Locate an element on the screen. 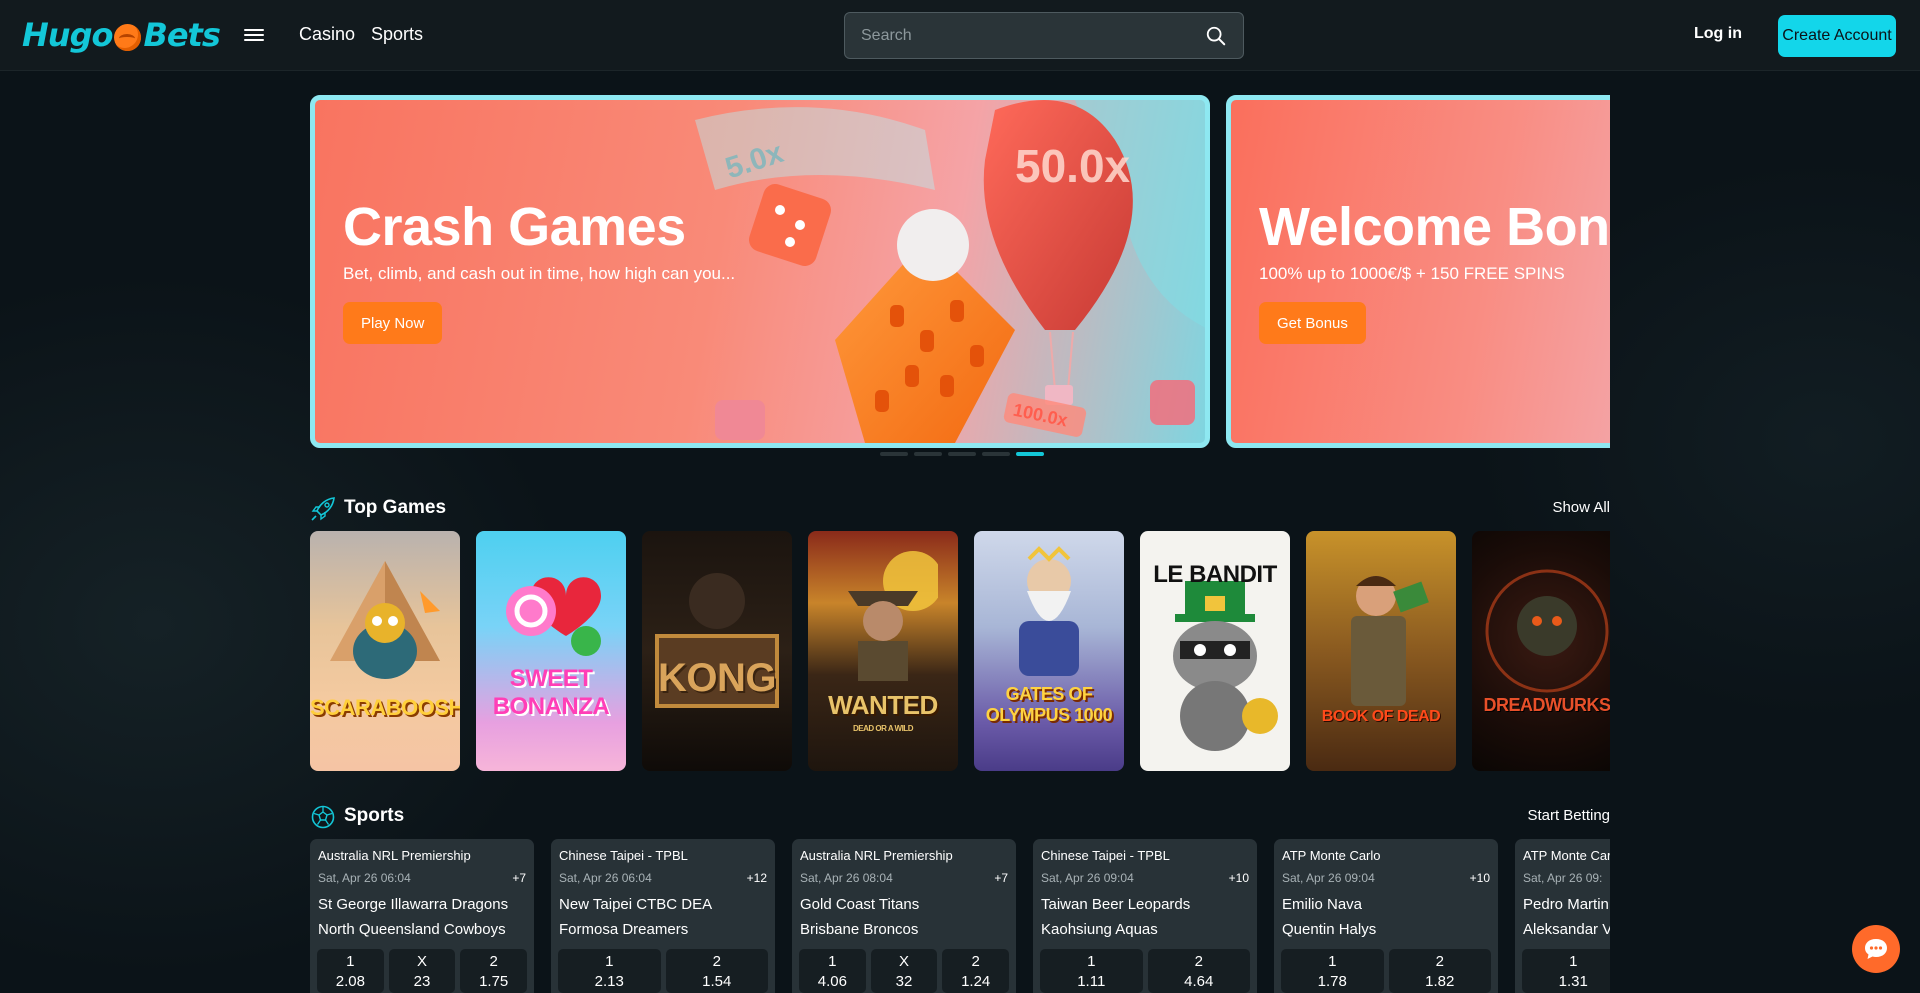 The width and height of the screenshot is (1920, 993). odd-button: 2 4.64 is located at coordinates (1198, 971).